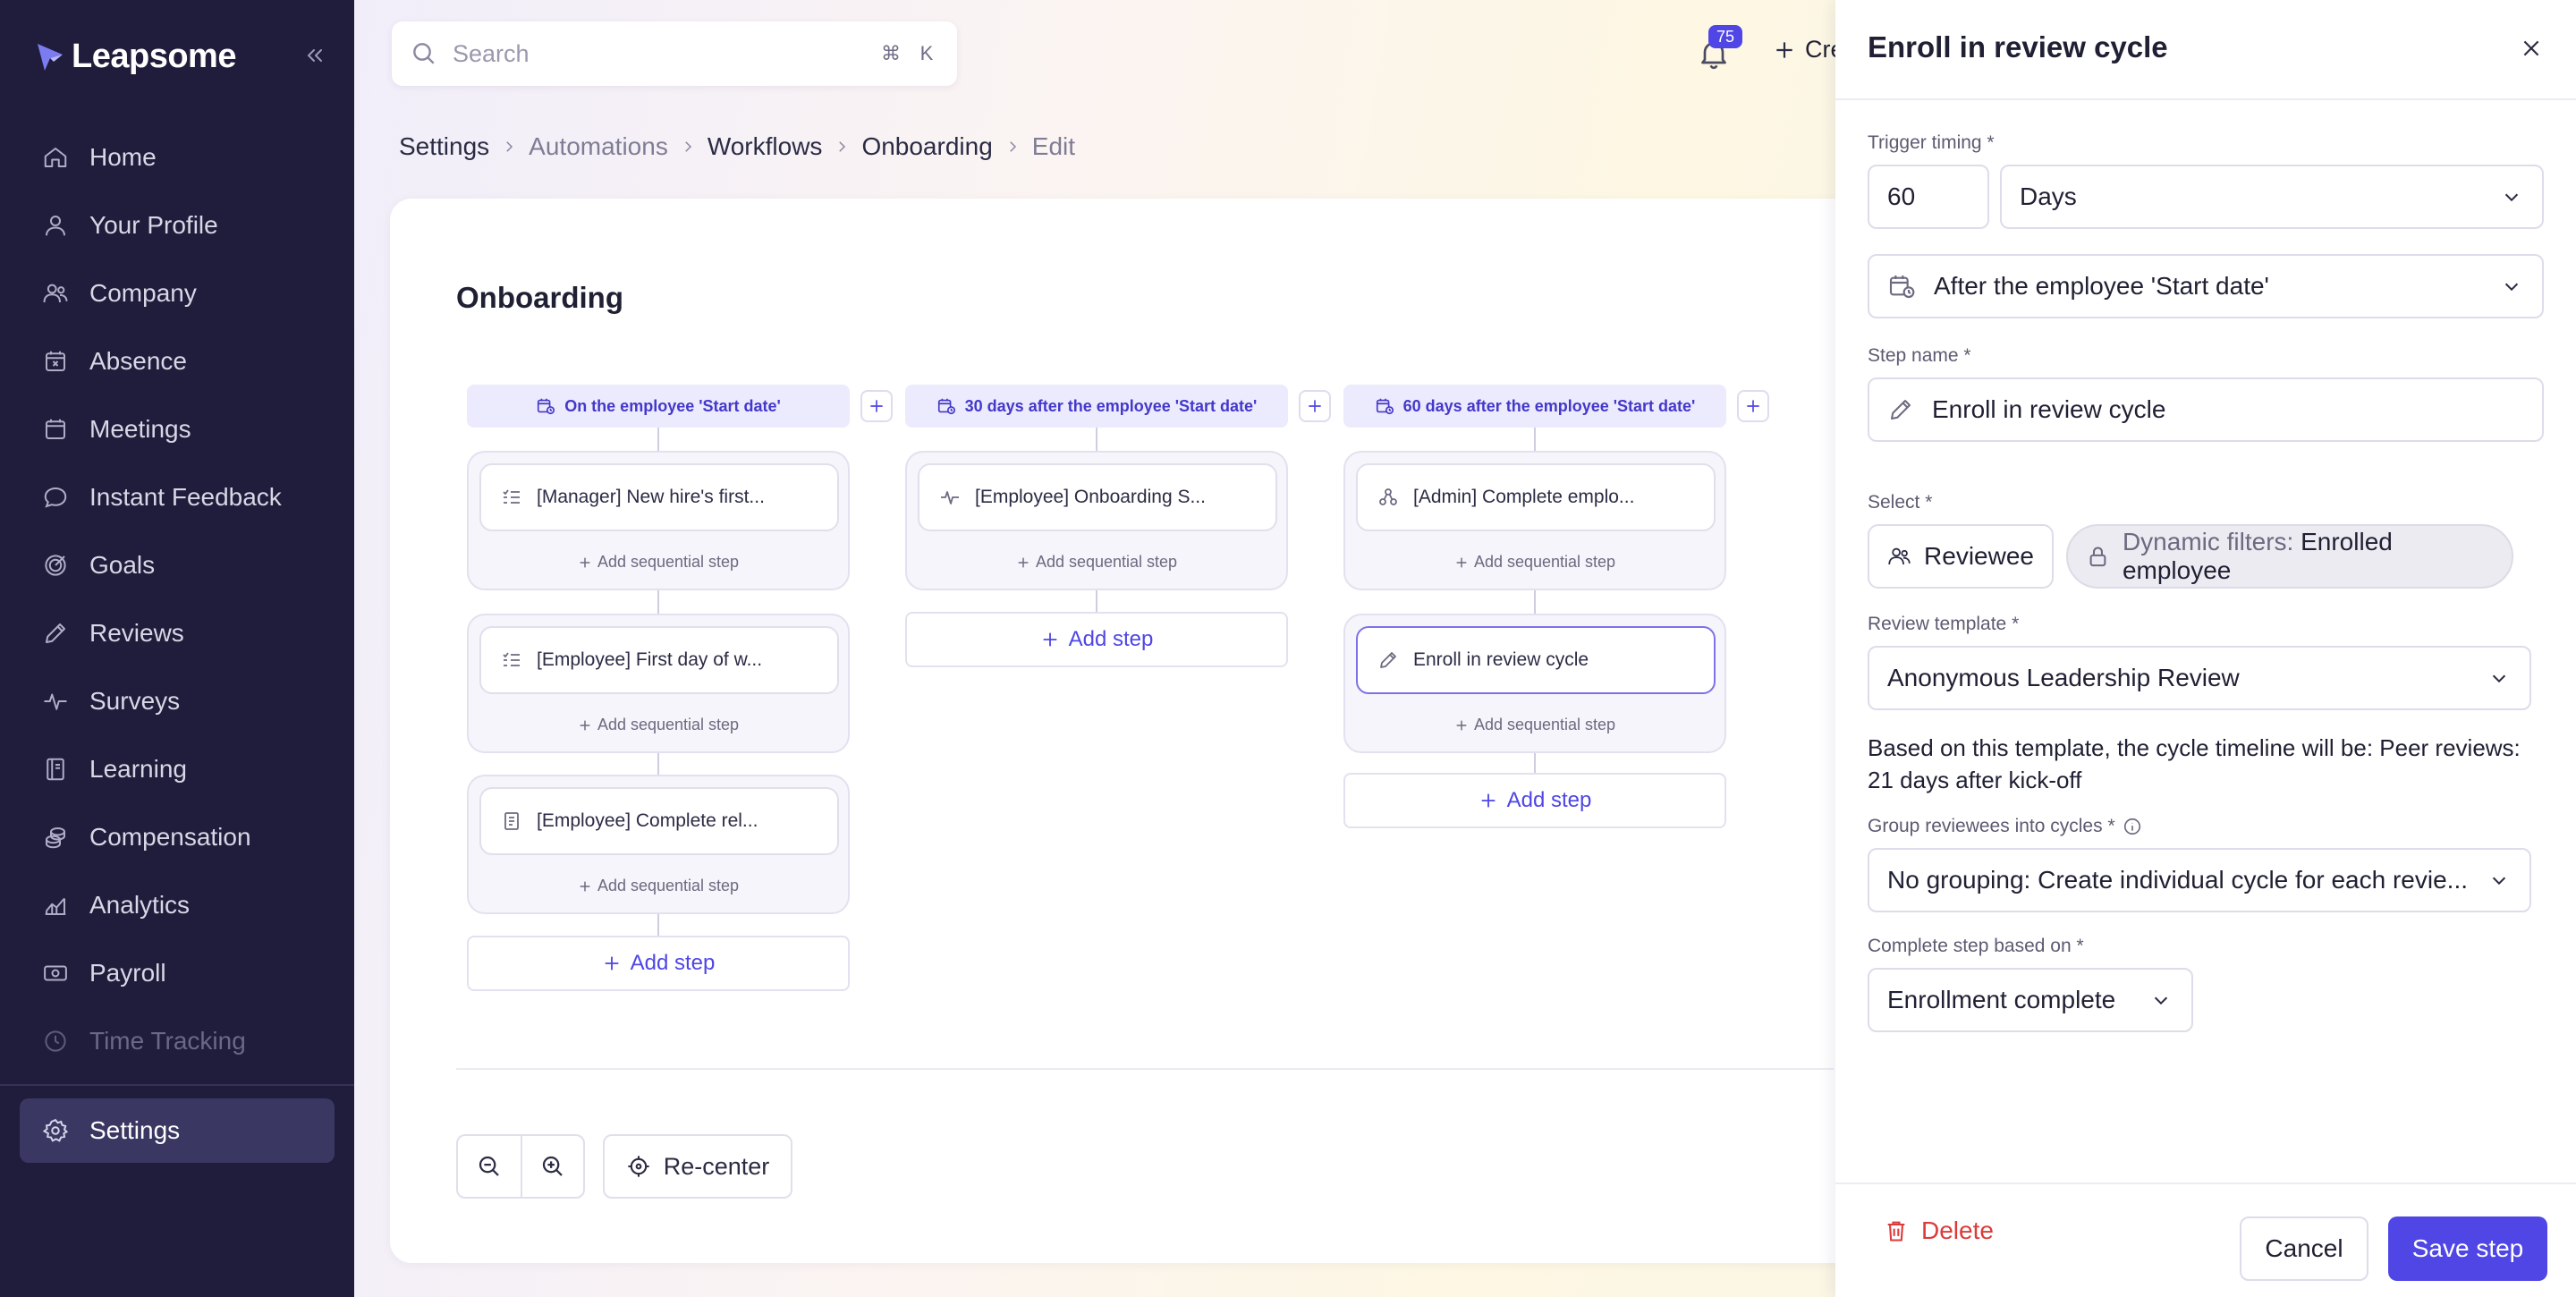 The width and height of the screenshot is (2576, 1297). I want to click on review-template-select: Anonymous Leadership Review, so click(2199, 678).